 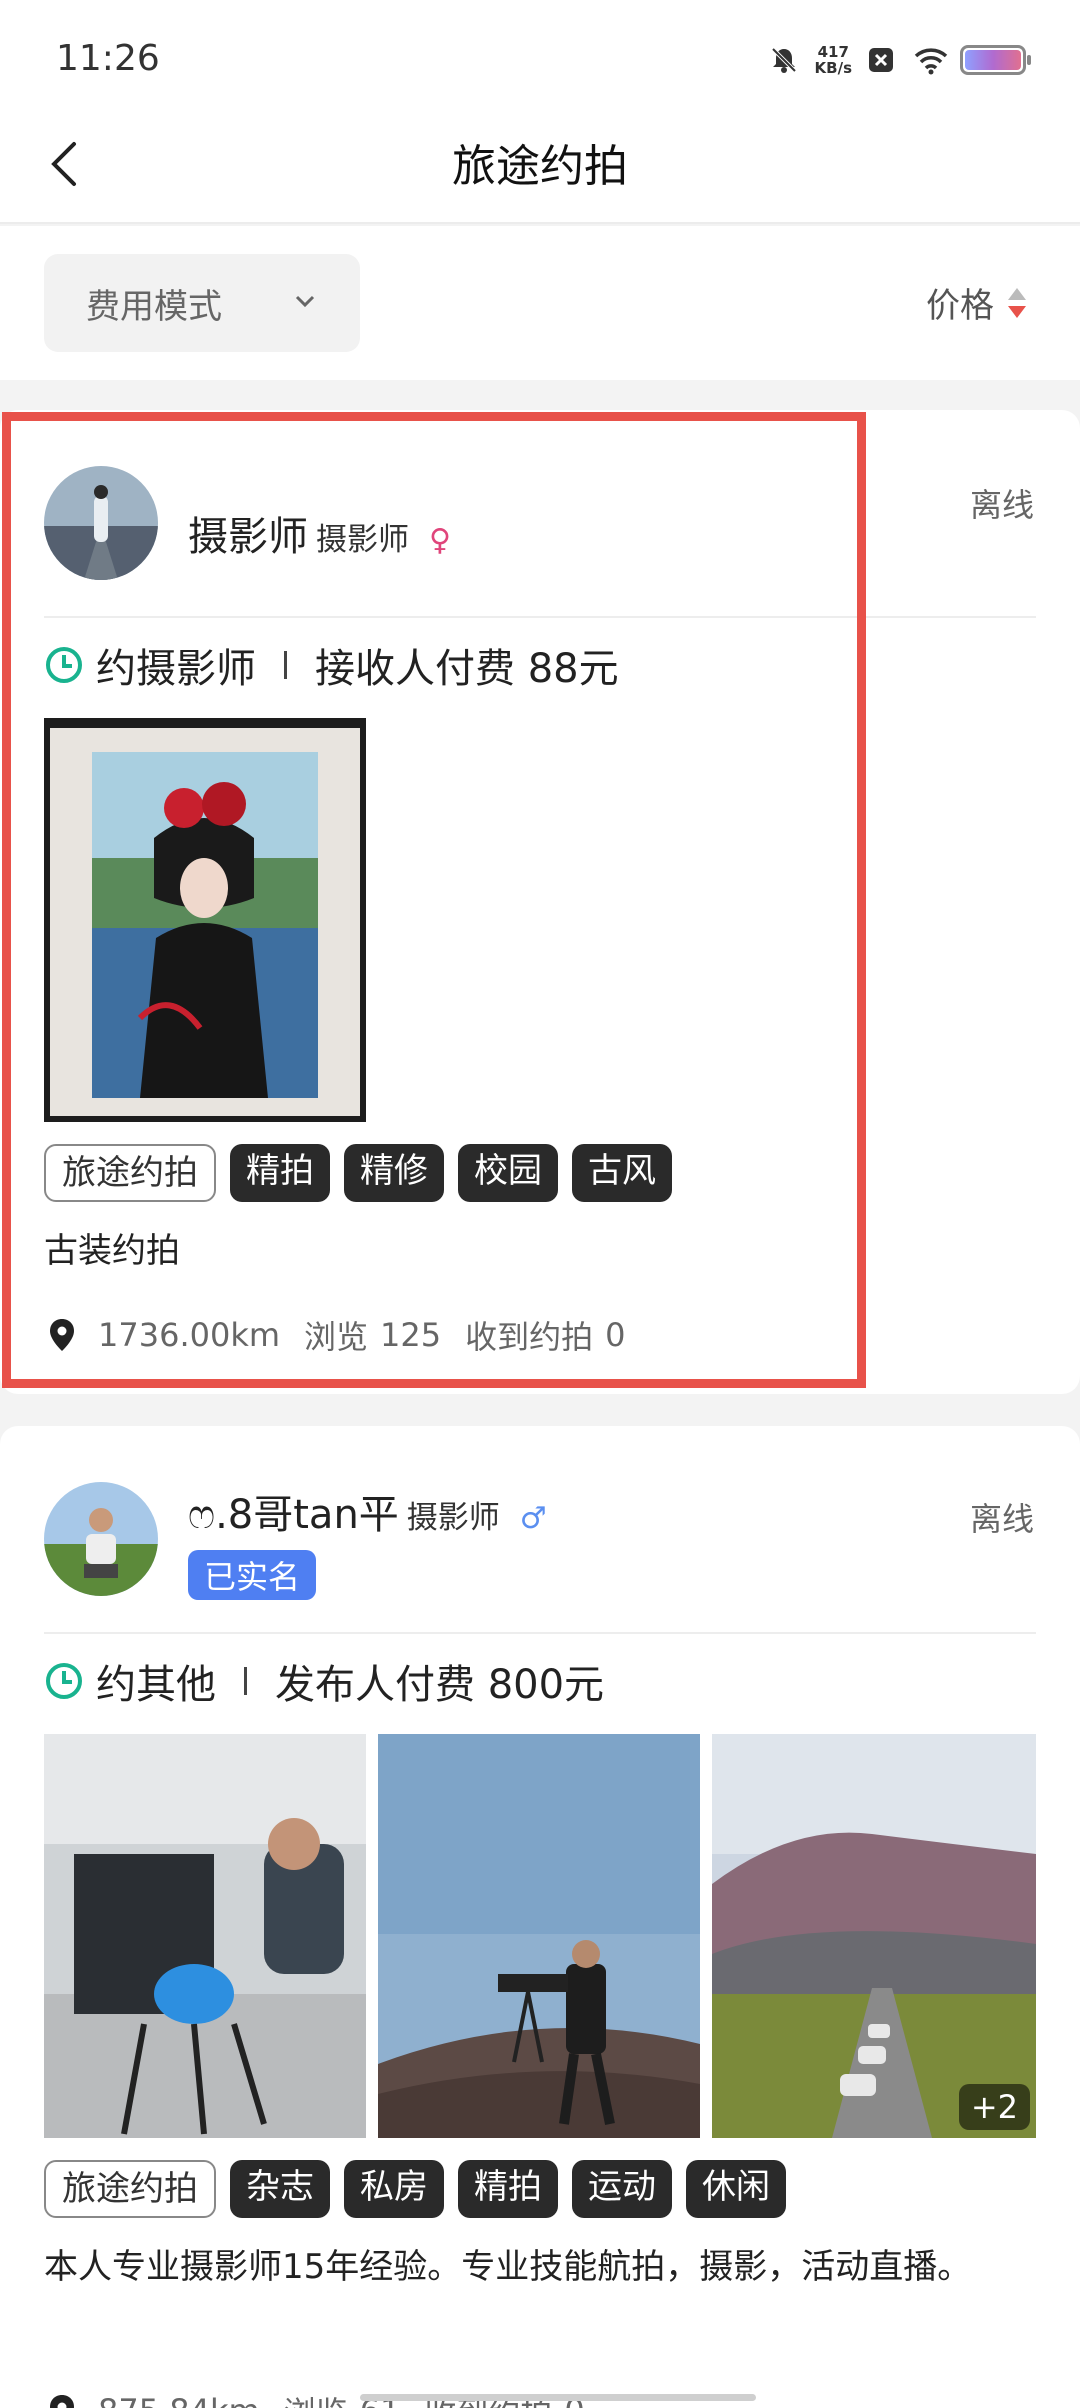 I want to click on booking-price: 接收人付费 88元, so click(x=467, y=669).